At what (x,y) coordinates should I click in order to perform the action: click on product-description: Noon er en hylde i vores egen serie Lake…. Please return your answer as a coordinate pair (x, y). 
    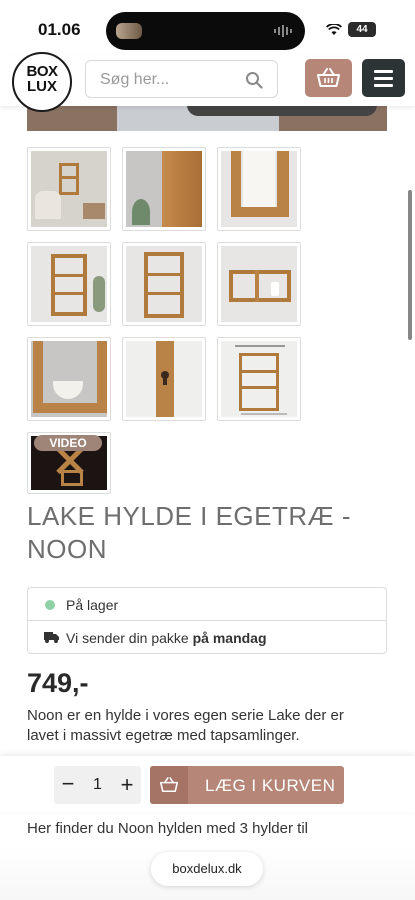
    Looking at the image, I should click on (185, 725).